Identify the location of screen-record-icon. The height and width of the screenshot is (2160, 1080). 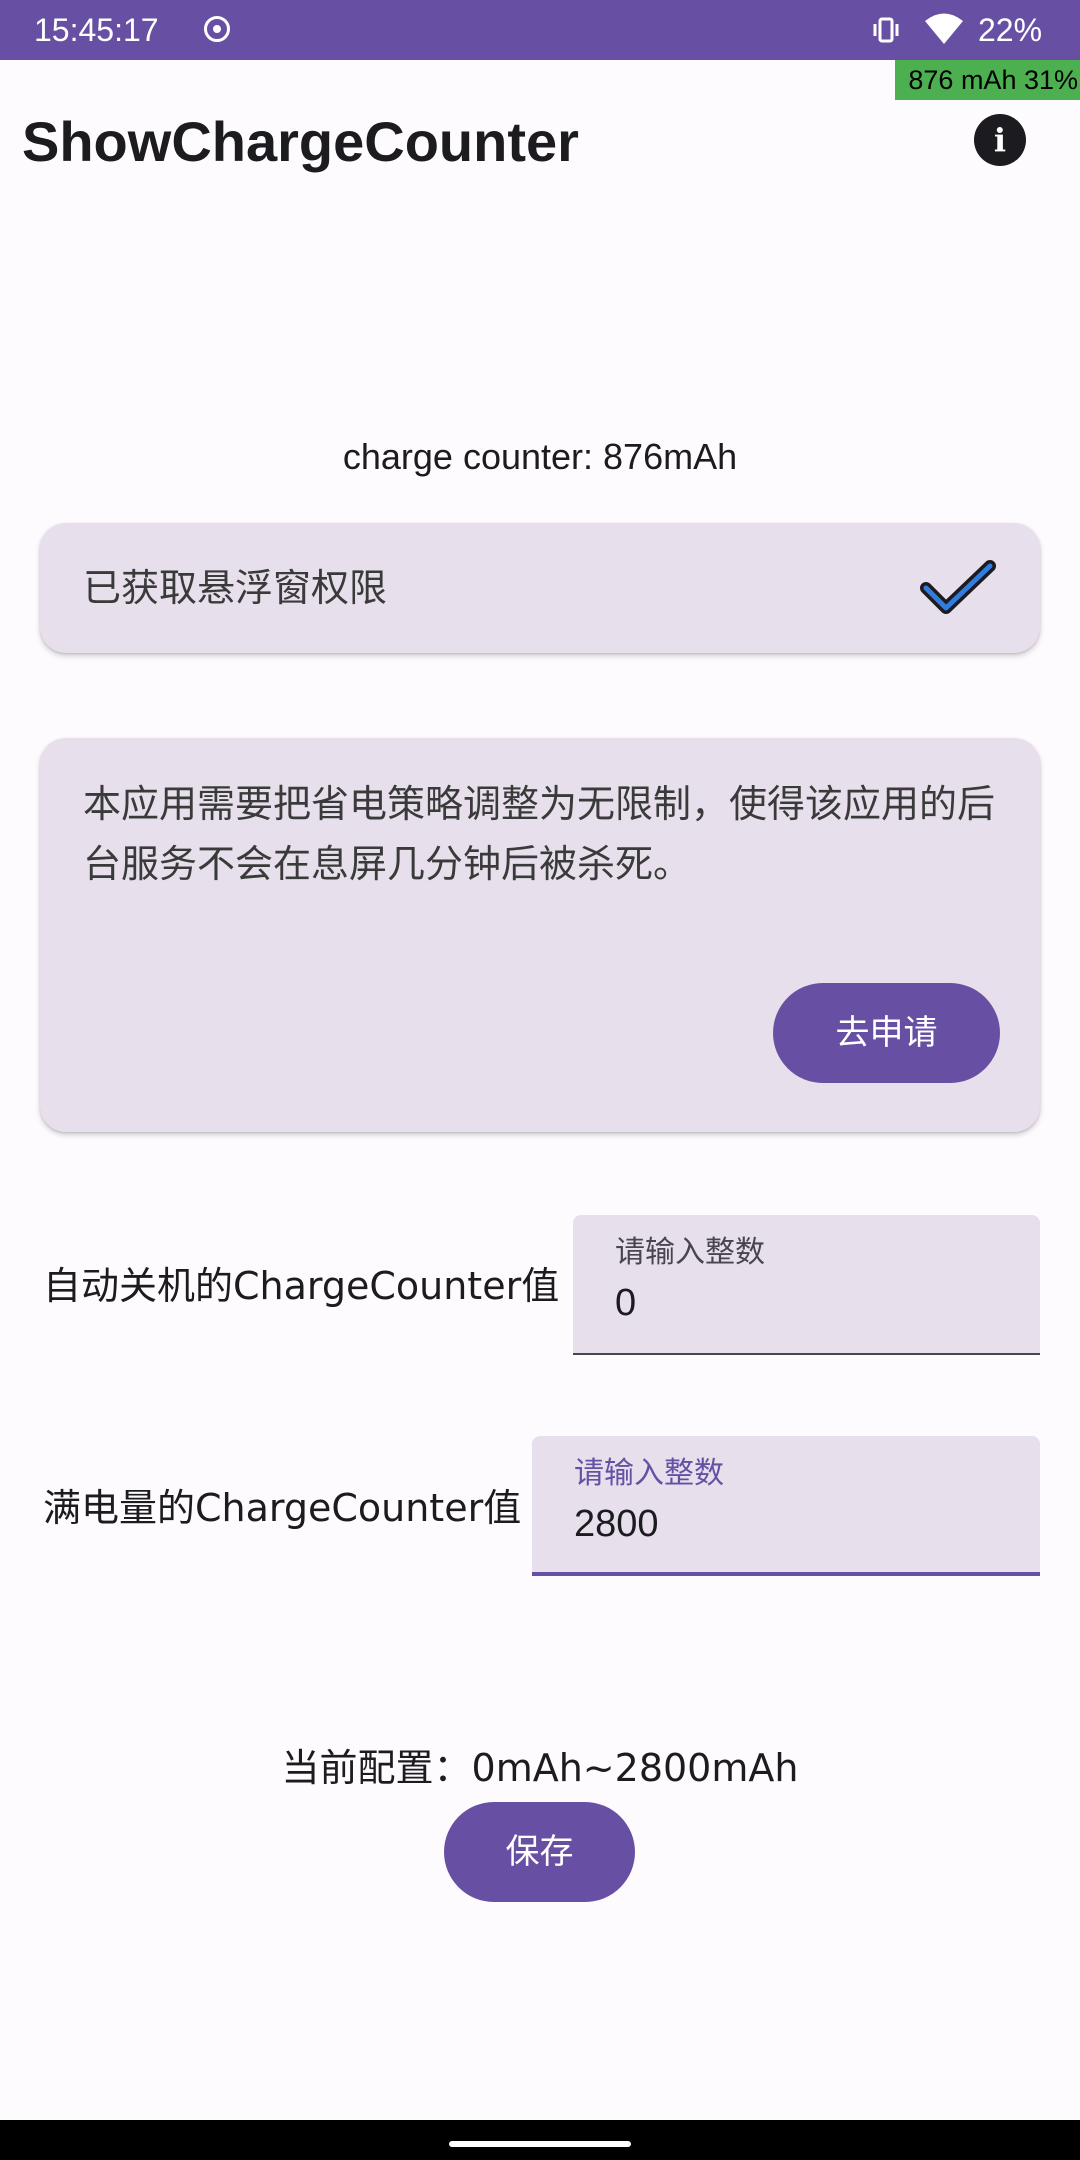
(217, 29).